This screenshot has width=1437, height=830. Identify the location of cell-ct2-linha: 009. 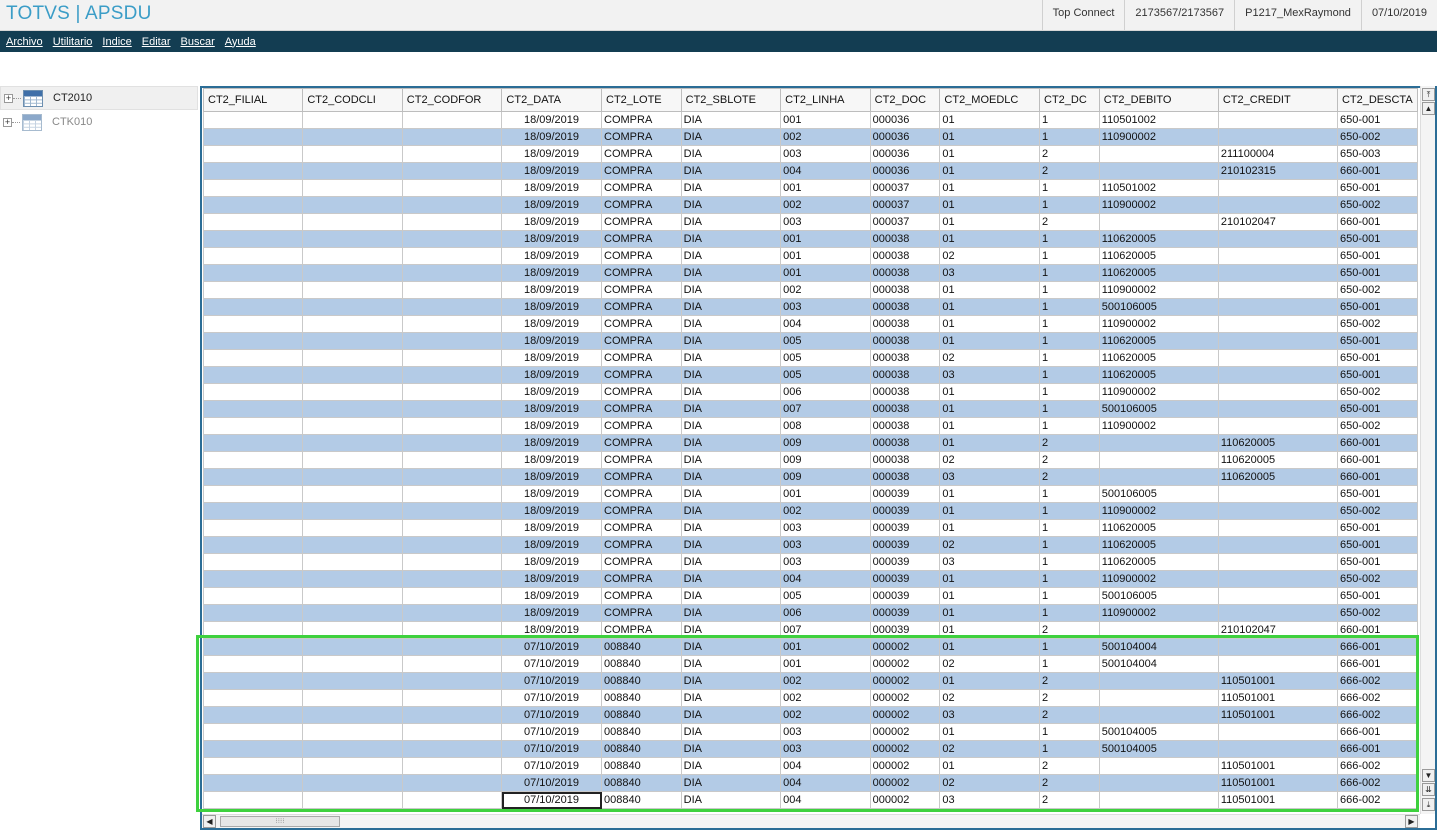
(825, 477).